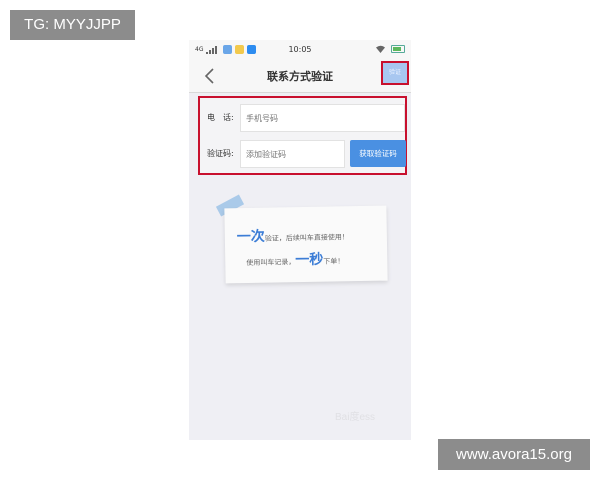 This screenshot has height=480, width=600. I want to click on phone-label: 电 话:, so click(220, 117).